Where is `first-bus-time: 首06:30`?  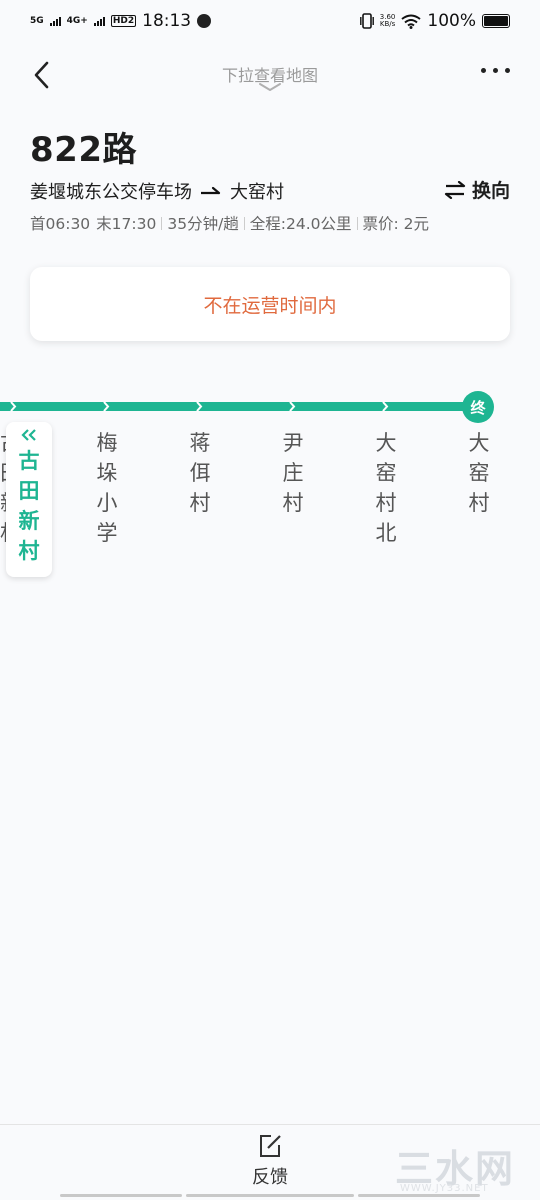 first-bus-time: 首06:30 is located at coordinates (60, 224).